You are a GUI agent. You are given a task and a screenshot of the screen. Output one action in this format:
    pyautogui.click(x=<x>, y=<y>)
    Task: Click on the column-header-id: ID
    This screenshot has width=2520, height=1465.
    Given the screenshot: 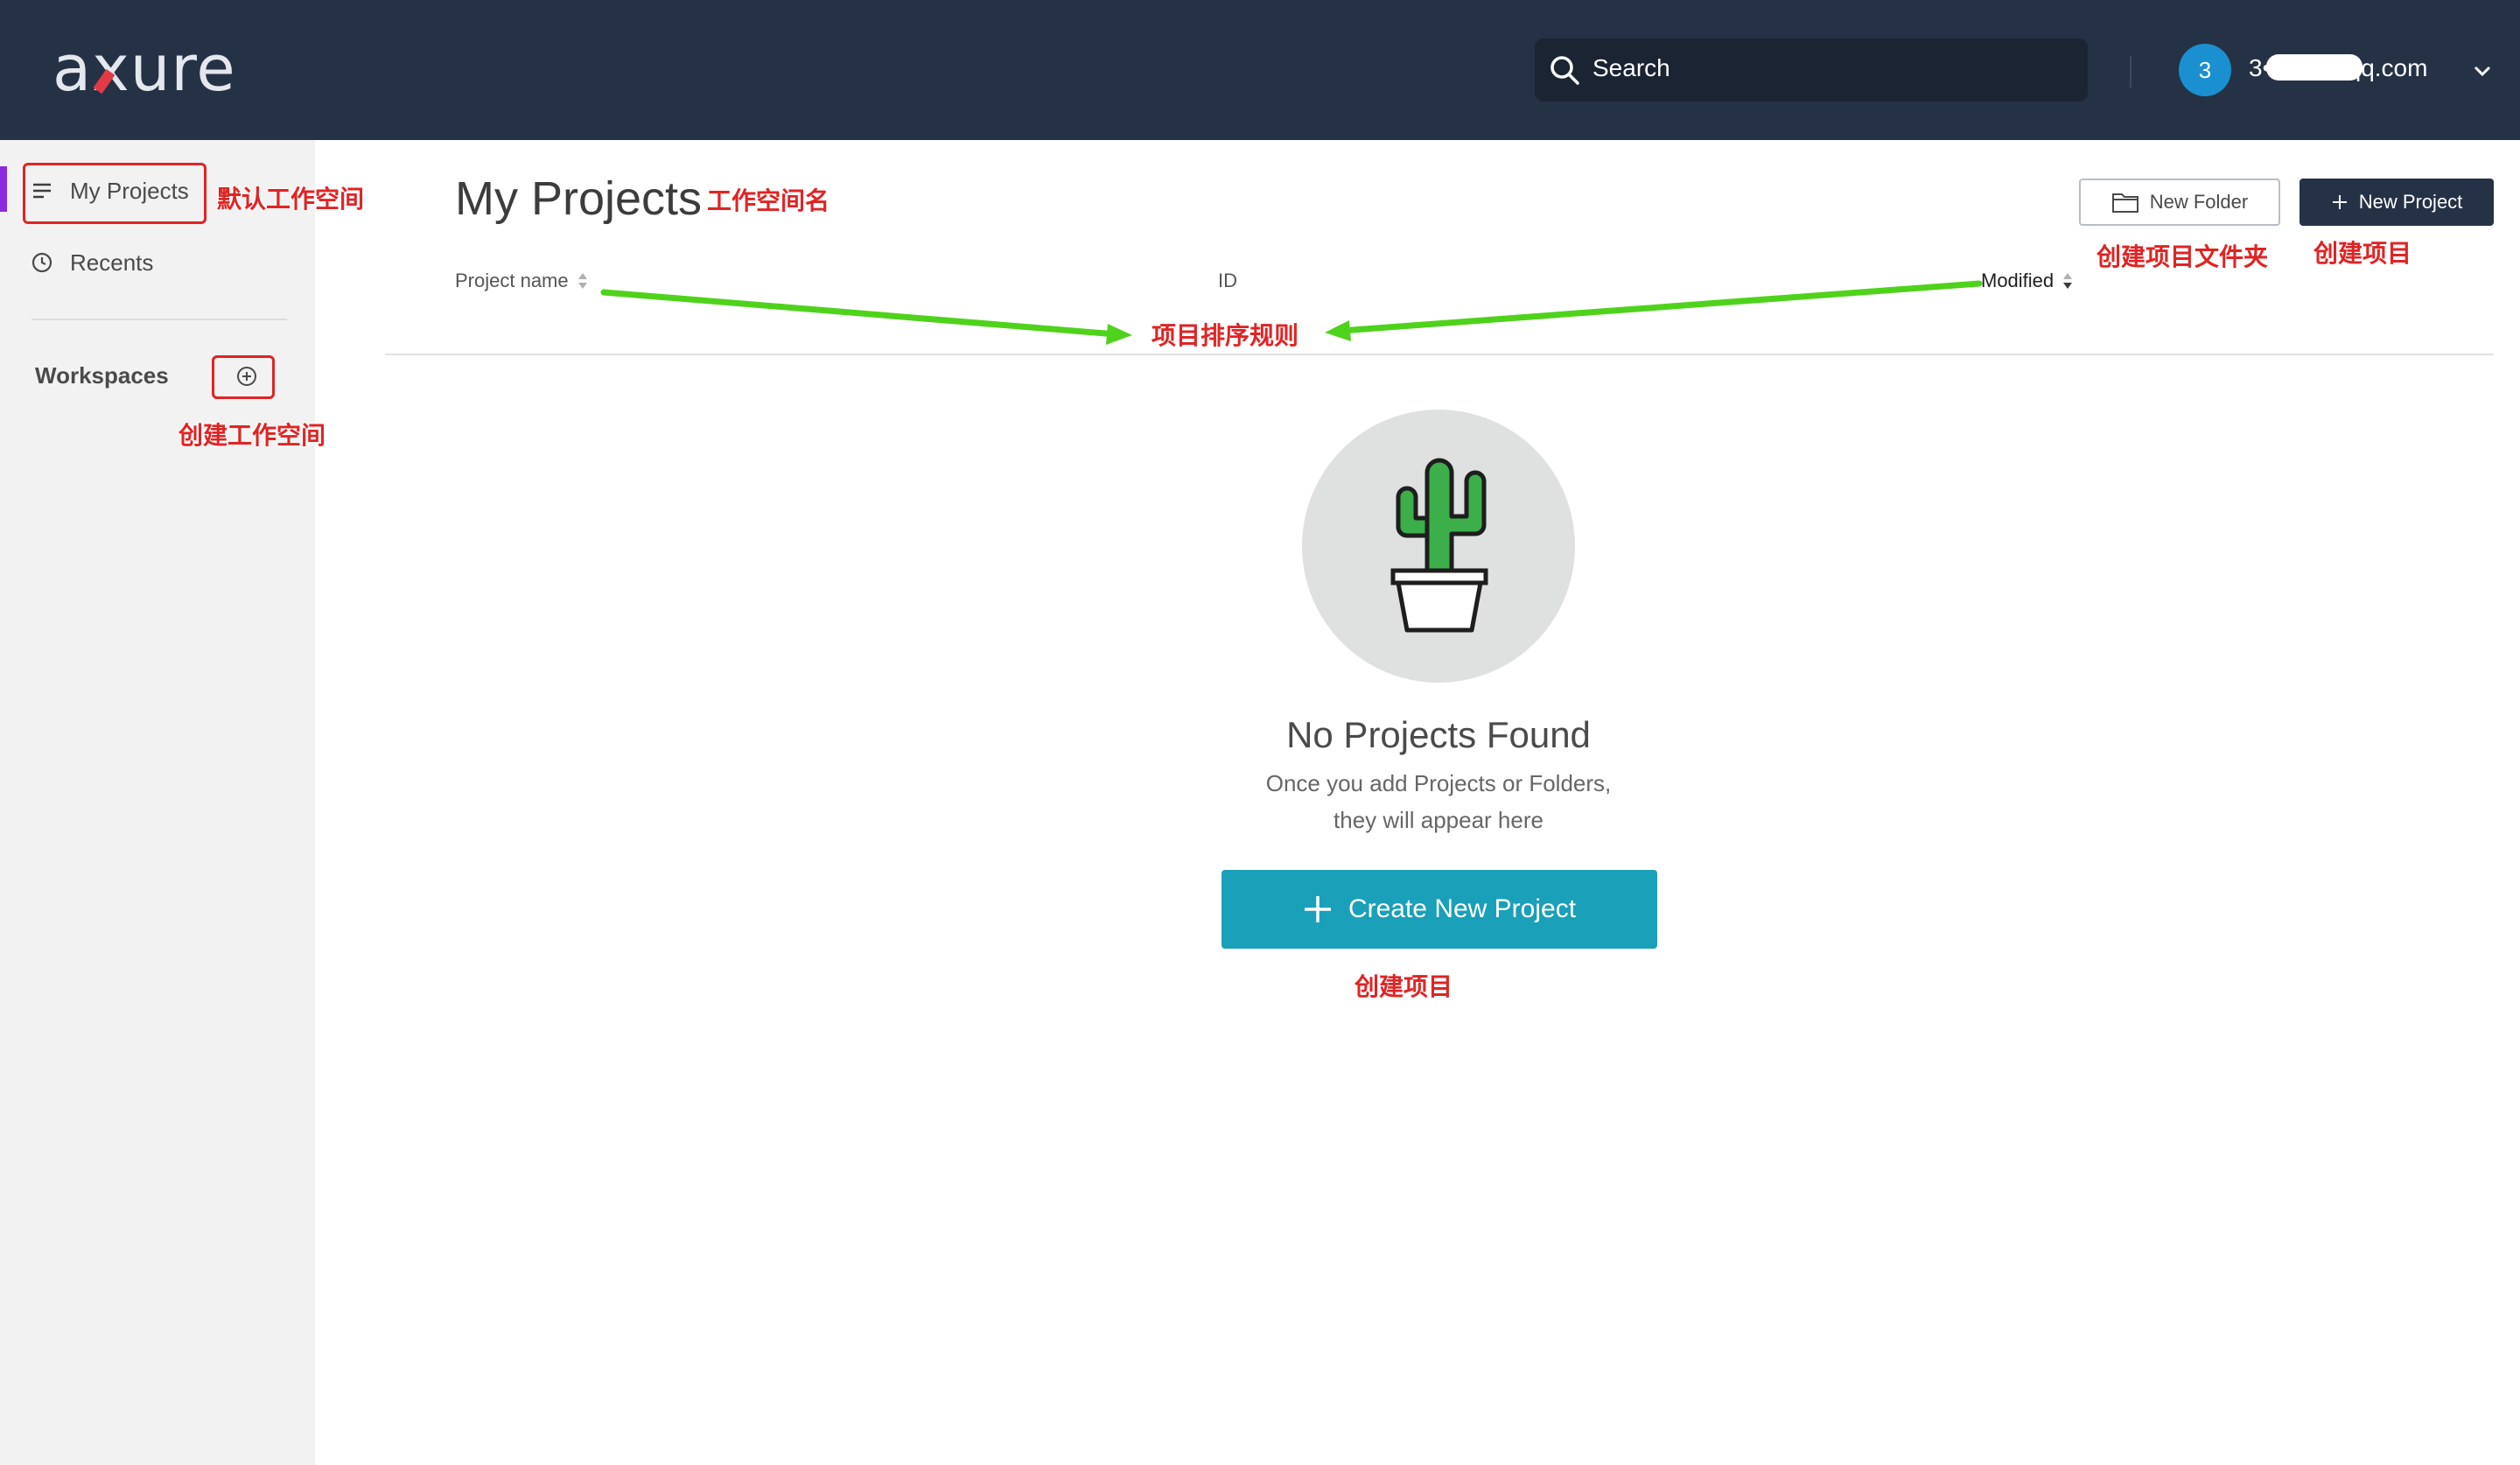 What is the action you would take?
    pyautogui.click(x=1227, y=281)
    